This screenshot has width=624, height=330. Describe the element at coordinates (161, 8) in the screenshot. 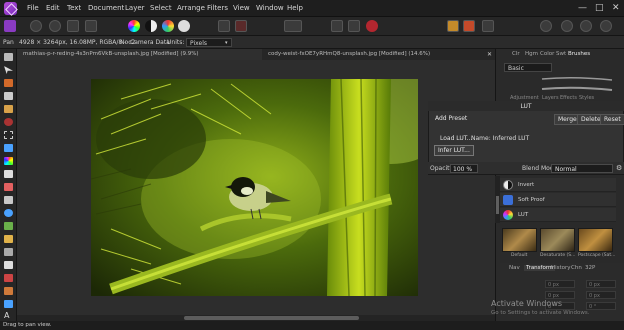

I see `menu-select: Select` at that location.